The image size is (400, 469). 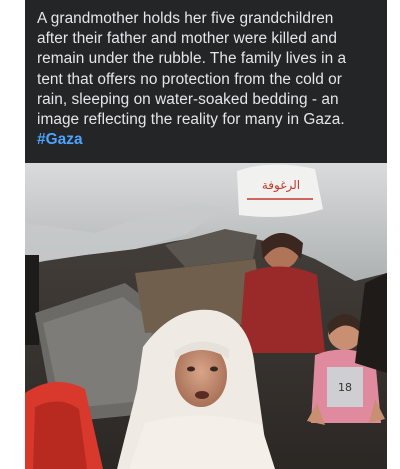 What do you see at coordinates (60, 140) in the screenshot?
I see `hashtag-link: #Gaza` at bounding box center [60, 140].